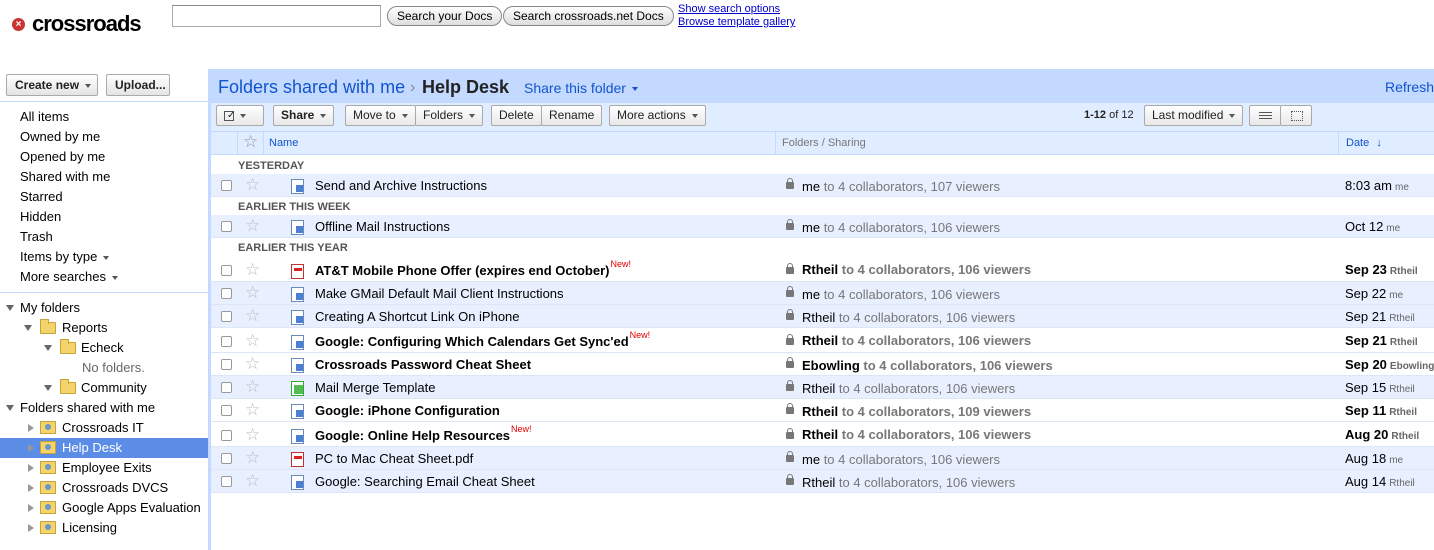 This screenshot has width=1434, height=550. Describe the element at coordinates (65, 257) in the screenshot. I see `nav-items-by-type: Items by type` at that location.